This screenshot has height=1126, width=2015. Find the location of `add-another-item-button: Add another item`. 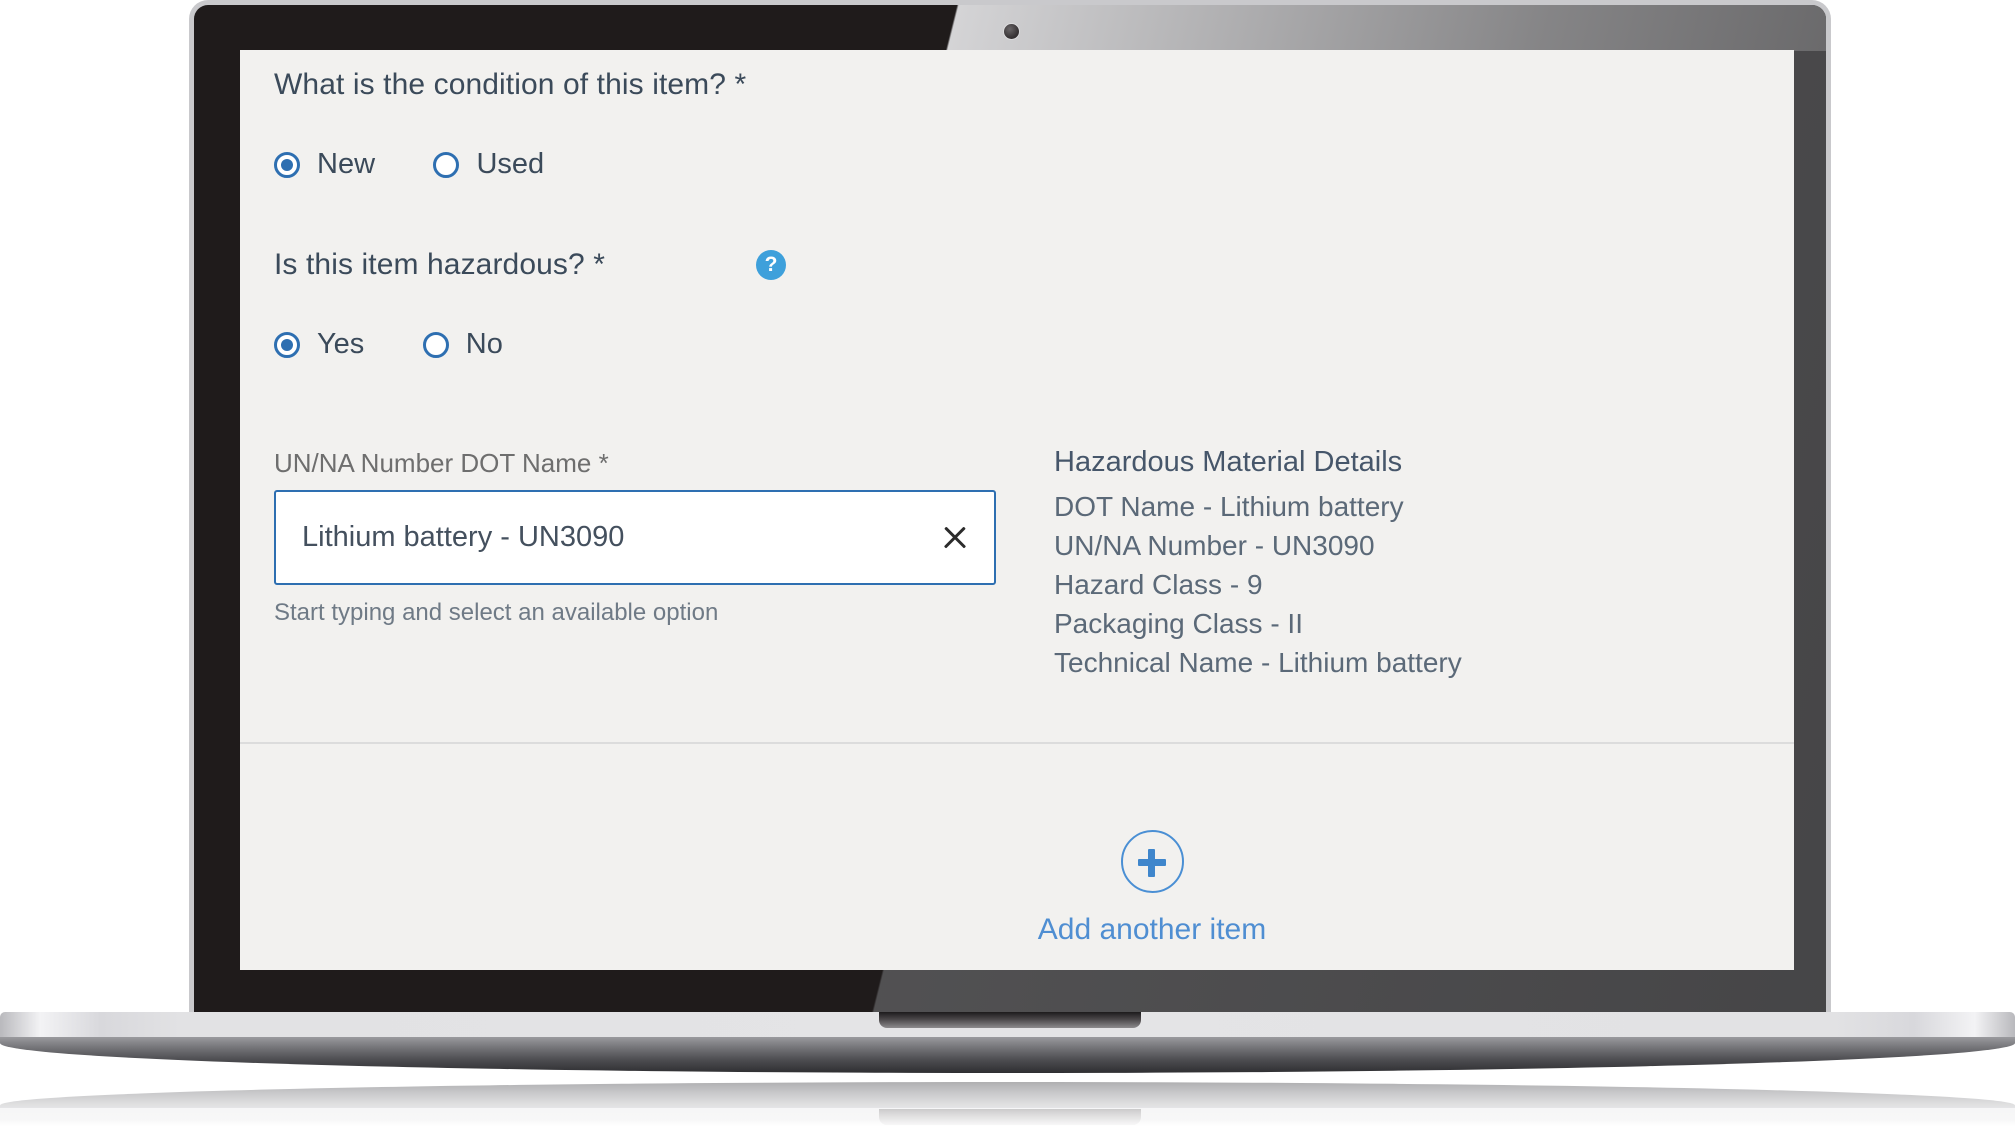

add-another-item-button: Add another item is located at coordinates (1152, 888).